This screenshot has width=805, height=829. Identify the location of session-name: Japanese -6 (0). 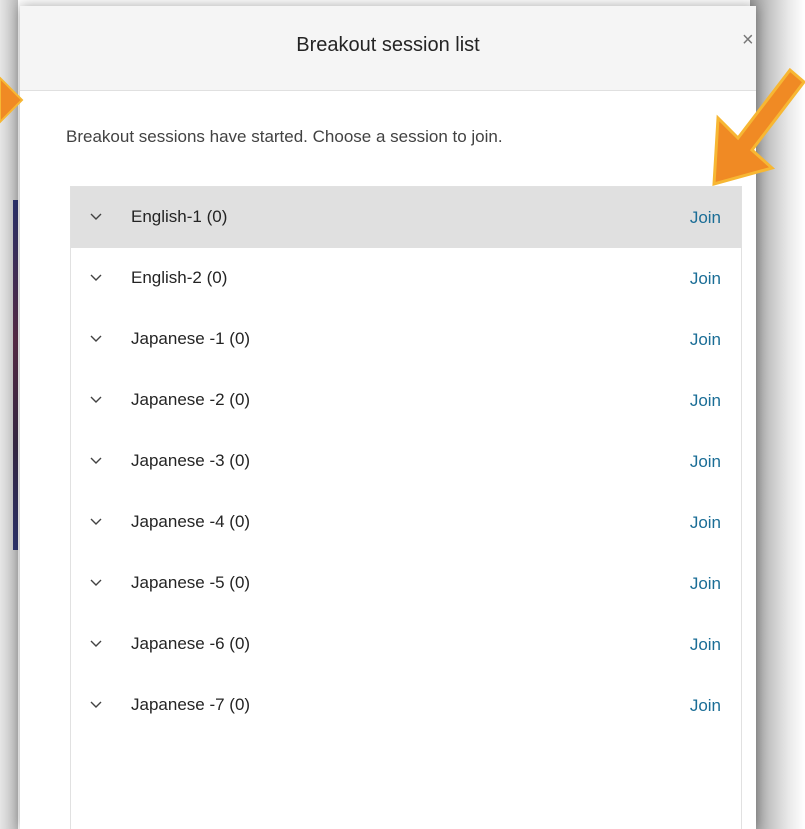
(191, 643).